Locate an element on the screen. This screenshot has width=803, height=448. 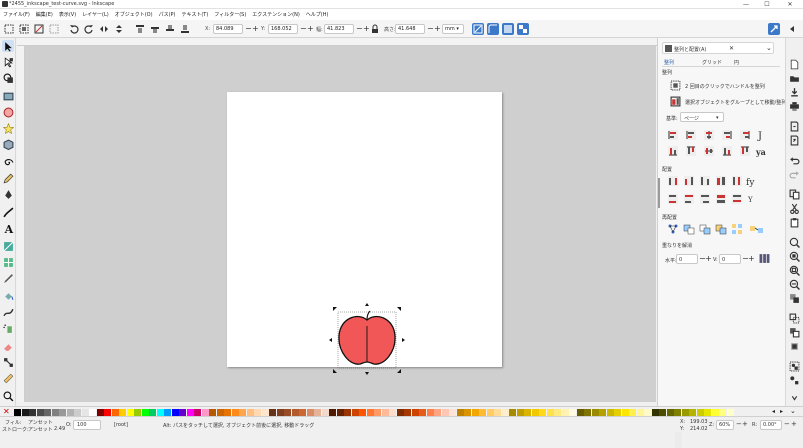
subtab-grid: グリッド is located at coordinates (712, 62).